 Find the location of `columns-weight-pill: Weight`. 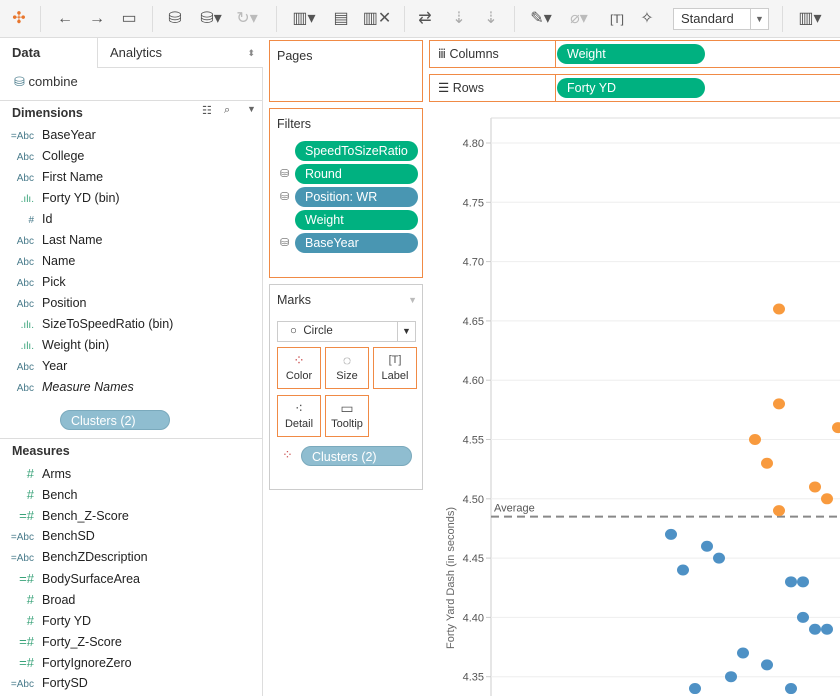

columns-weight-pill: Weight is located at coordinates (631, 54).